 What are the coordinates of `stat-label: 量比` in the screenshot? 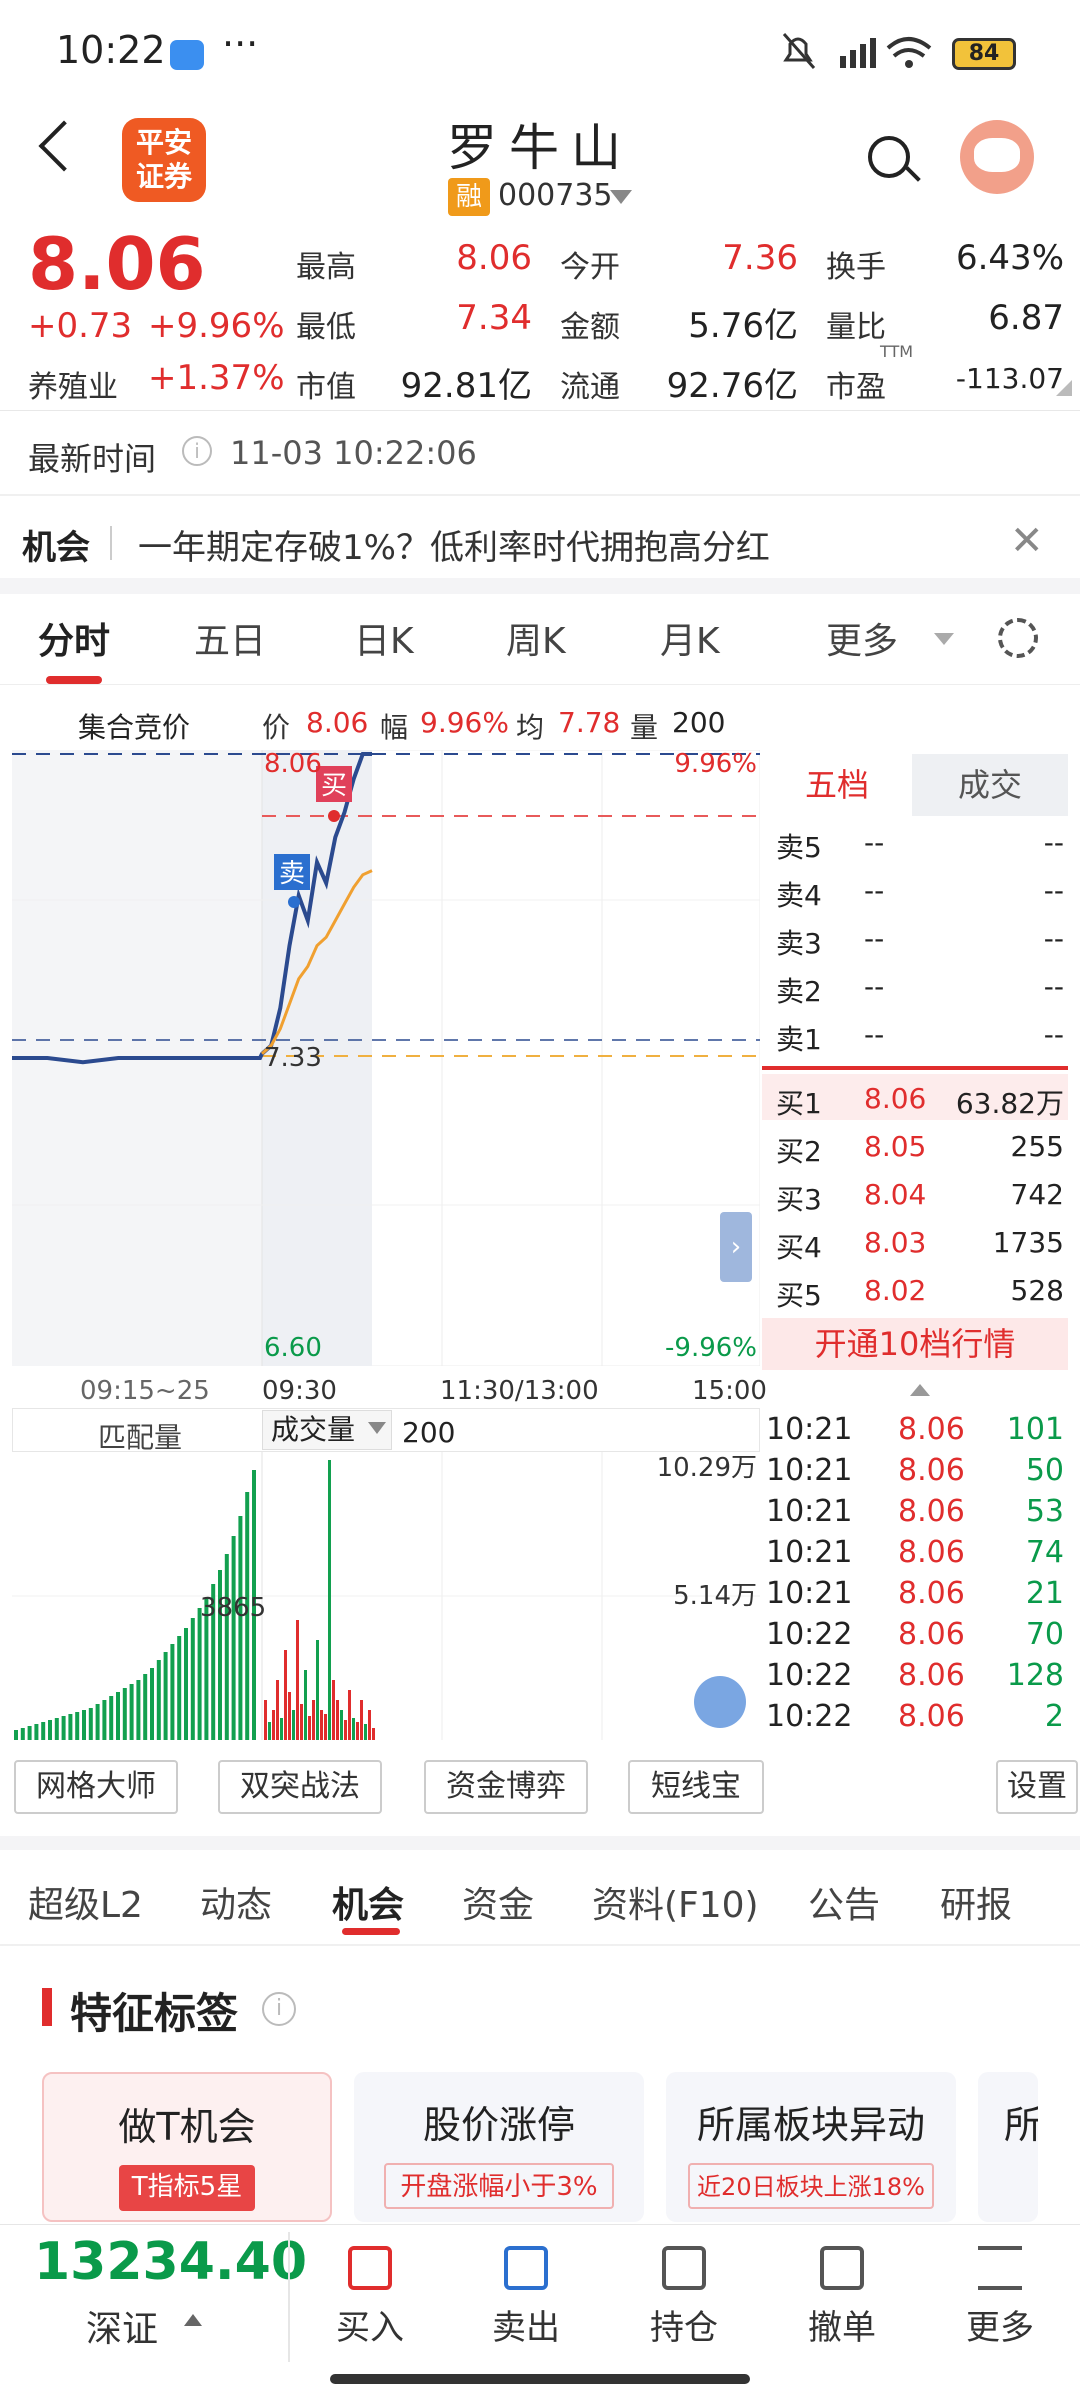 It's located at (856, 327).